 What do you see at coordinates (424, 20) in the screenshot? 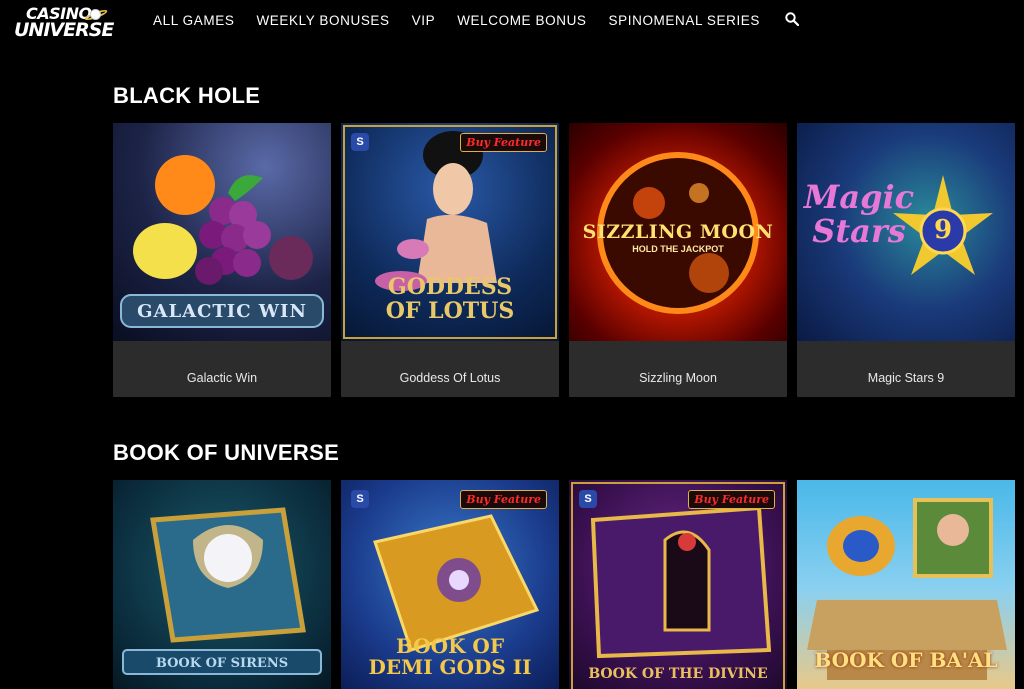
I see `nav-vip: VIP` at bounding box center [424, 20].